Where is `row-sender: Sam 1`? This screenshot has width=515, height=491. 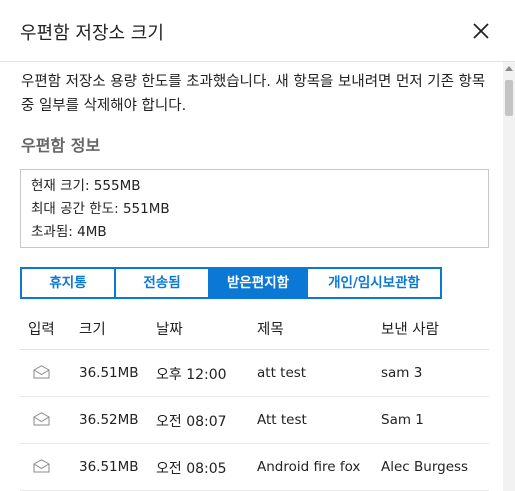 row-sender: Sam 1 is located at coordinates (402, 420).